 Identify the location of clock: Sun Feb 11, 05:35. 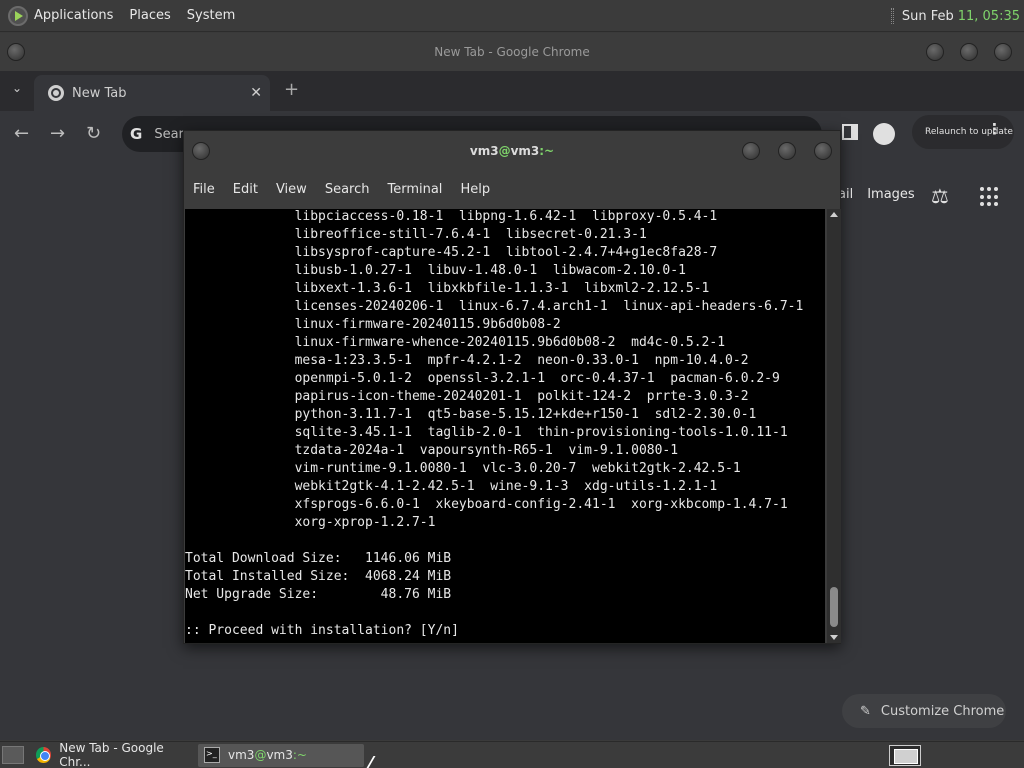
(955, 16).